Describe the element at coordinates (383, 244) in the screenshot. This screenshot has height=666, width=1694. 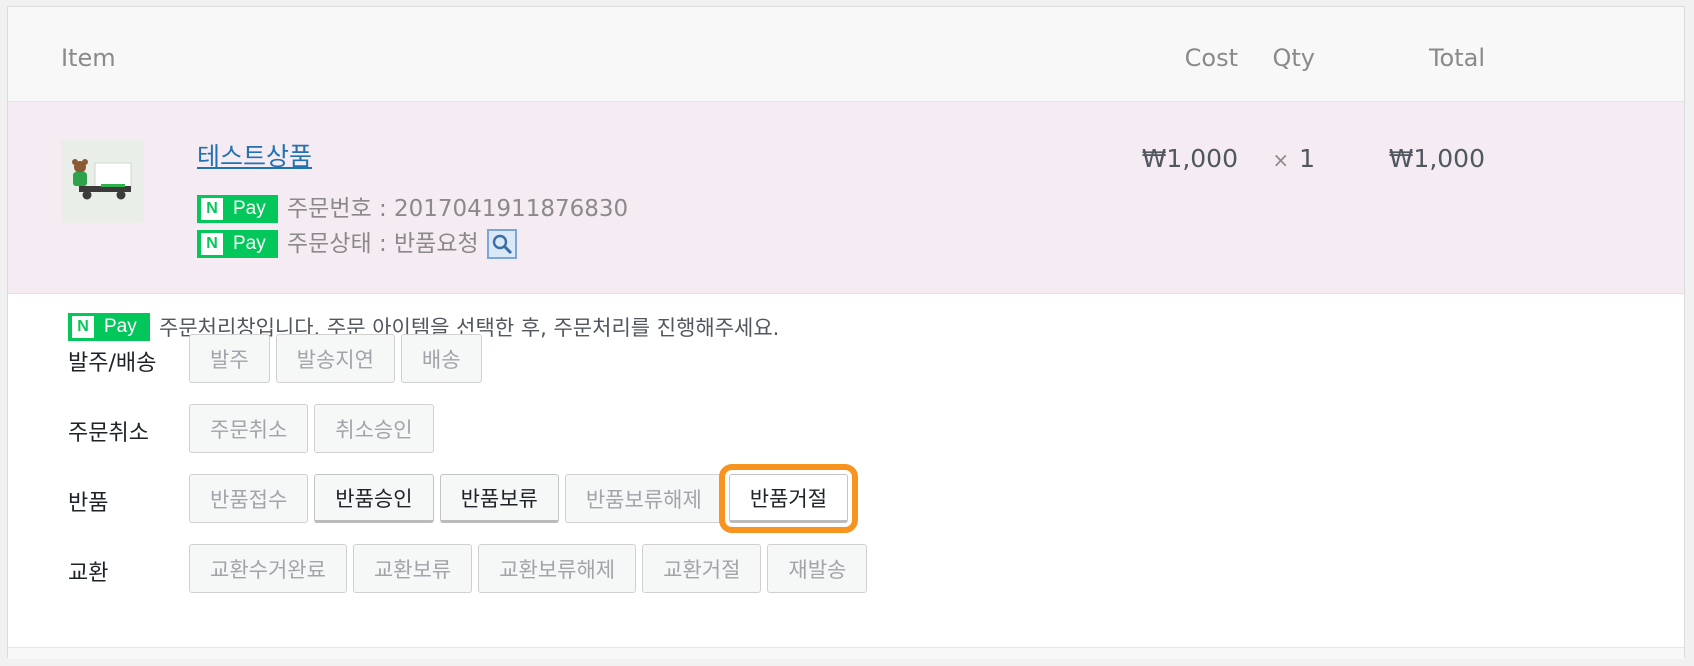
I see `order-status: 주문상태 : 반품요청` at that location.